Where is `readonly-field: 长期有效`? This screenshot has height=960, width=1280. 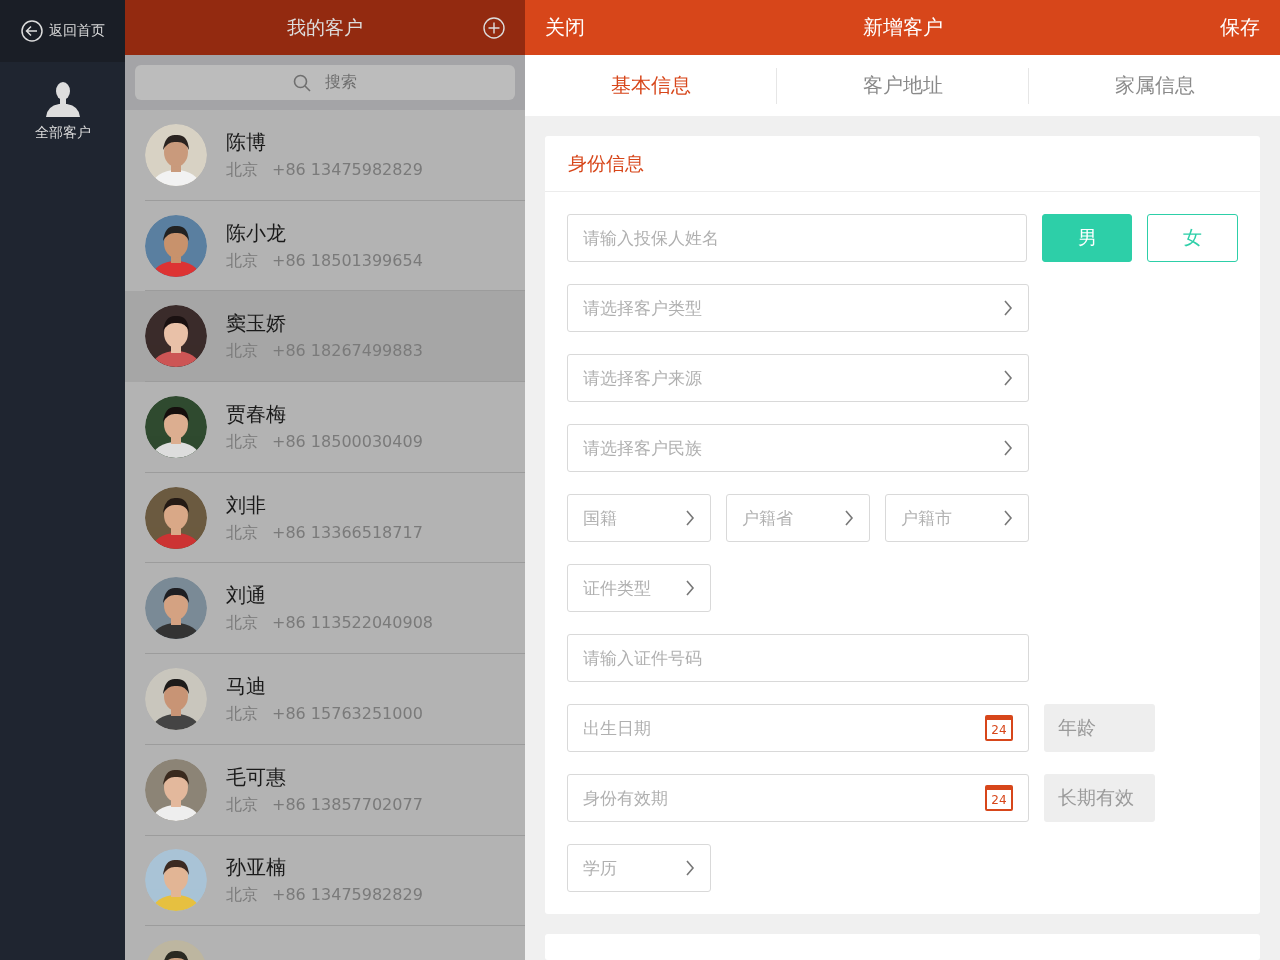 readonly-field: 长期有效 is located at coordinates (1099, 798).